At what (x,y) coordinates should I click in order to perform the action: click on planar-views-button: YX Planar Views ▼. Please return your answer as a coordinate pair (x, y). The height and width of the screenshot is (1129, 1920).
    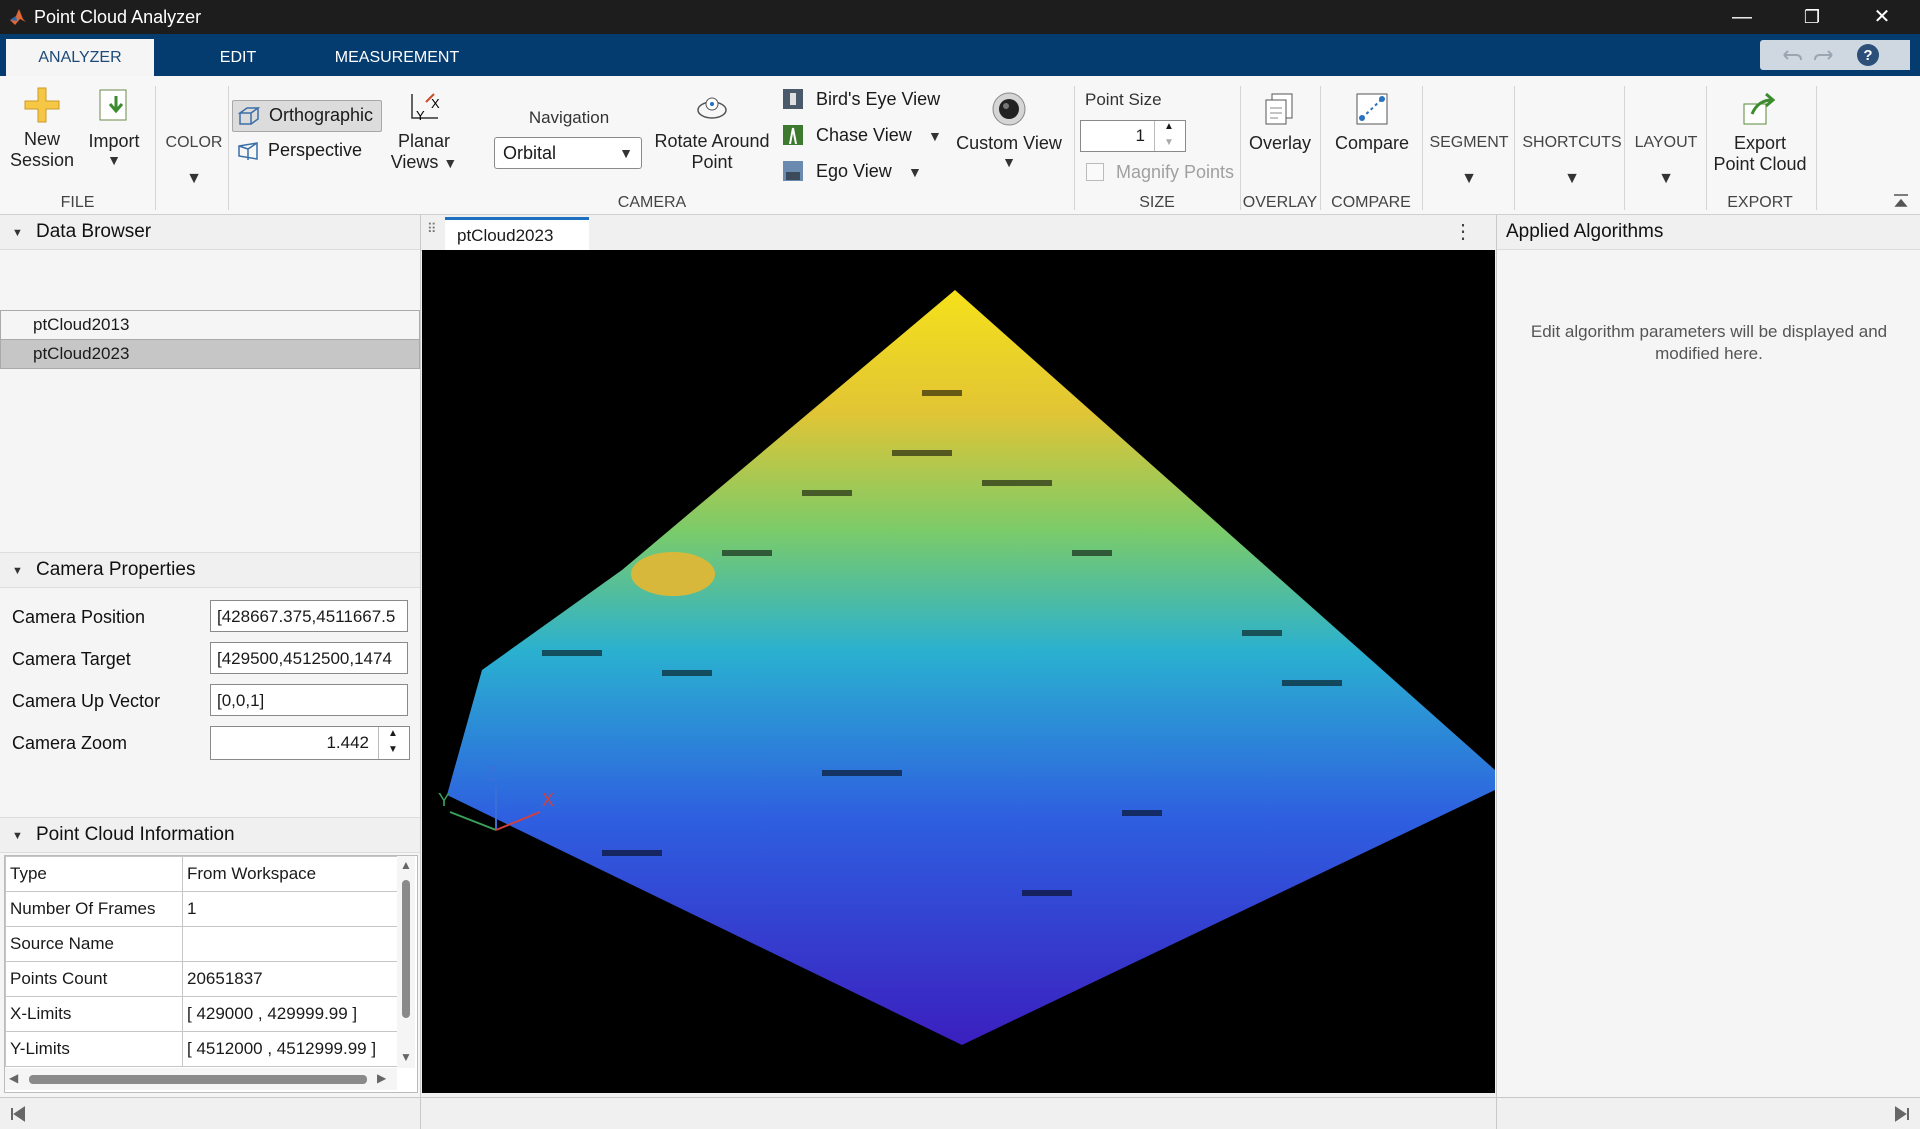
    Looking at the image, I should click on (424, 131).